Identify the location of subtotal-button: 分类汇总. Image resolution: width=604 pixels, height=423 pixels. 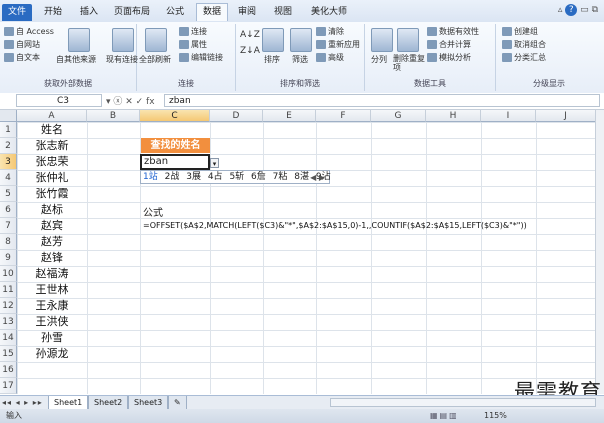
(524, 57).